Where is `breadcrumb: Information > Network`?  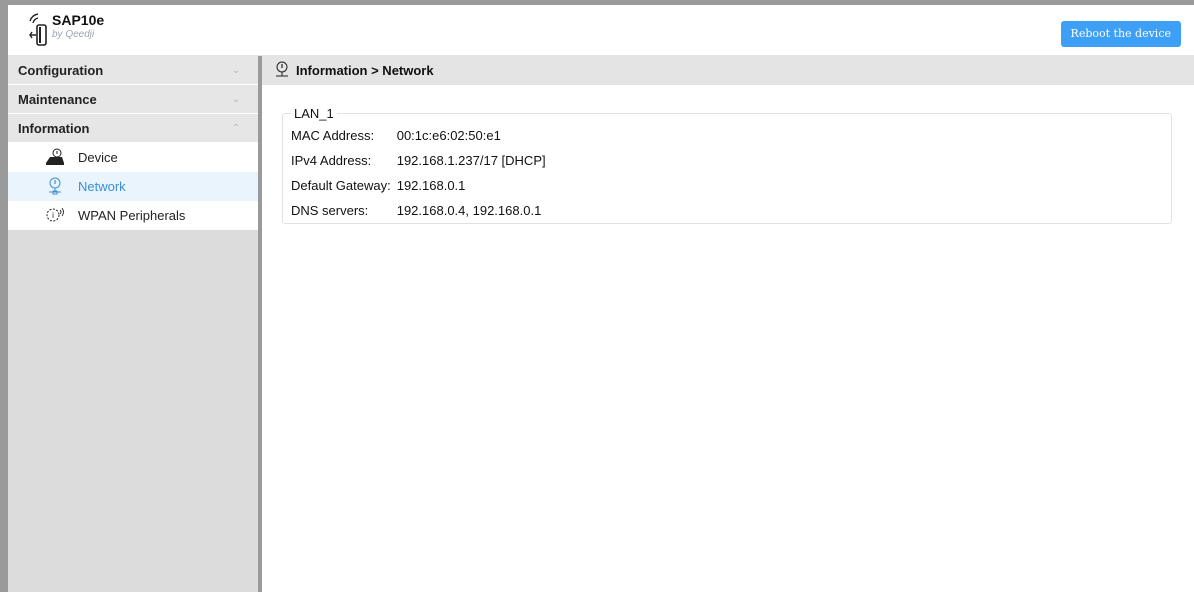
breadcrumb: Information > Network is located at coordinates (728, 70).